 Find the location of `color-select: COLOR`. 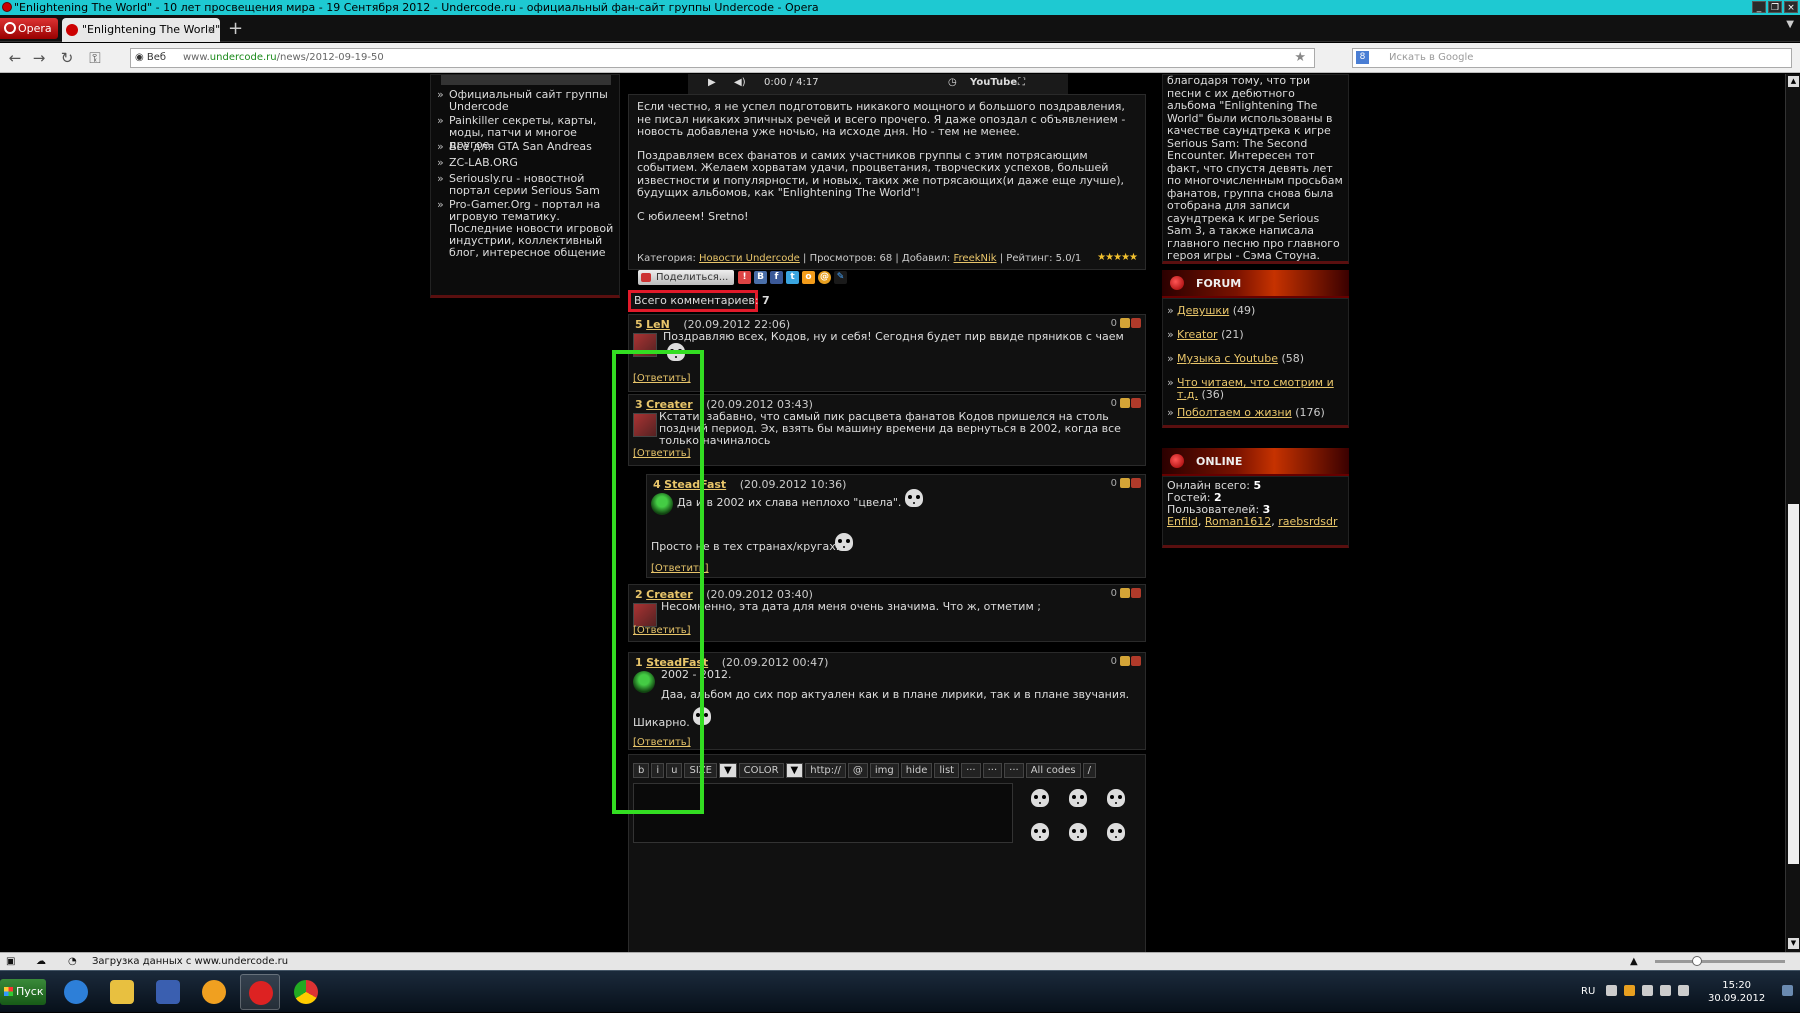

color-select: COLOR is located at coordinates (761, 770).